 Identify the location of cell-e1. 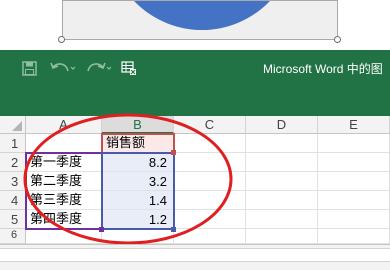
(354, 143).